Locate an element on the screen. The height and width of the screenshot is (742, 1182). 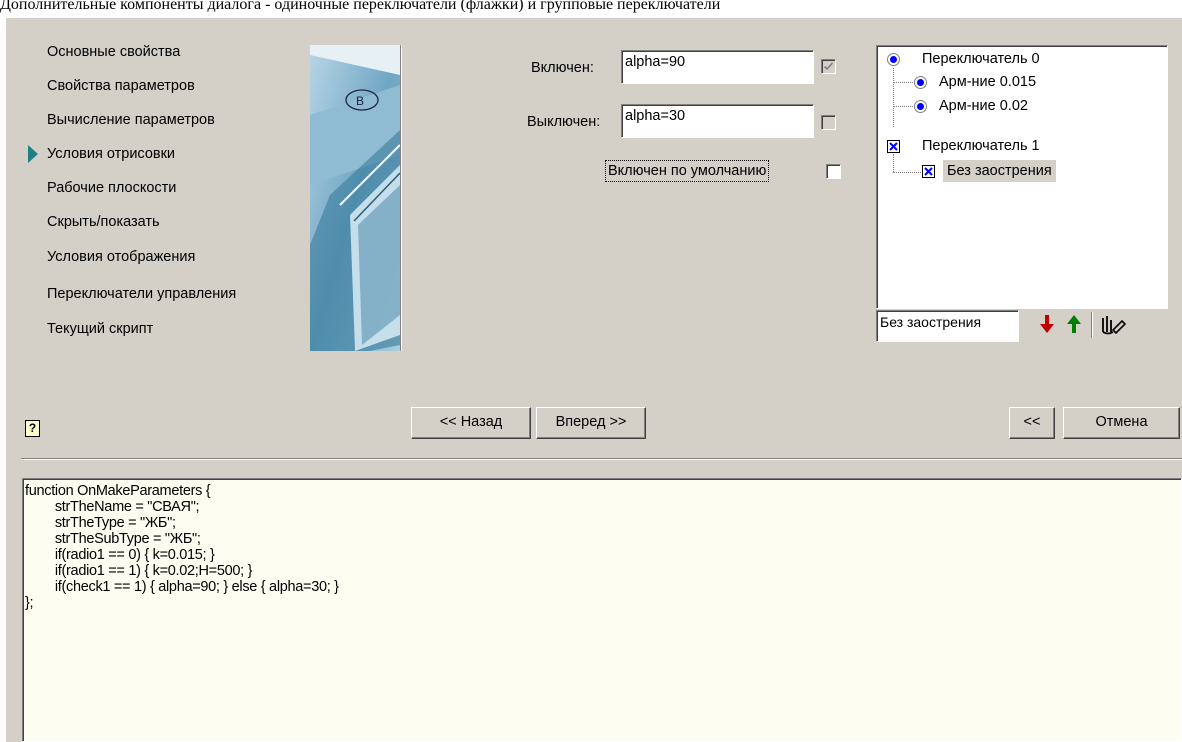
code-line: strTheType = "ЖБ"; is located at coordinates (100, 523).